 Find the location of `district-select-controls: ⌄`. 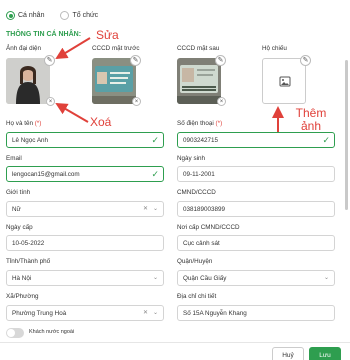

district-select-controls: ⌄ is located at coordinates (326, 277).